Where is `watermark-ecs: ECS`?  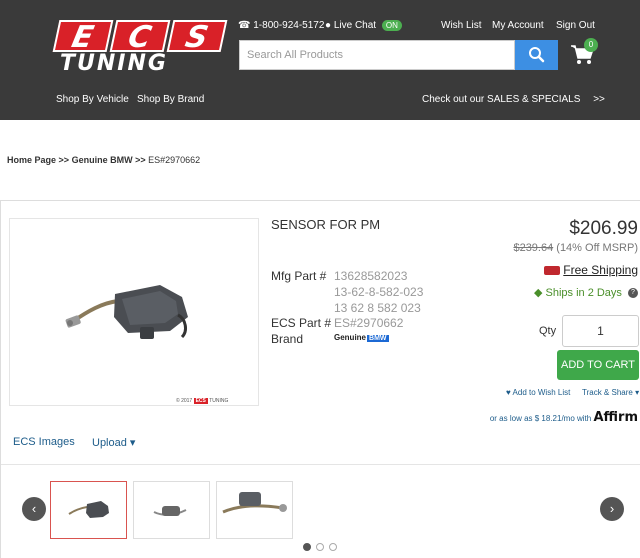 watermark-ecs: ECS is located at coordinates (200, 401).